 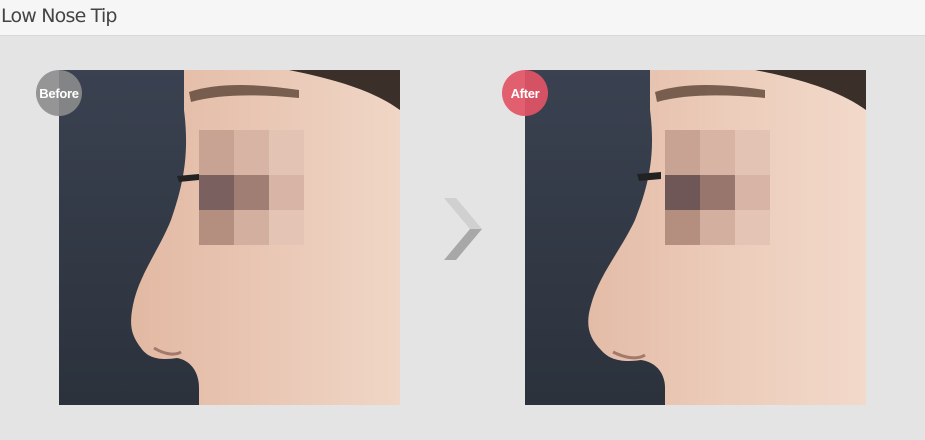 I want to click on after-badge: After, so click(x=525, y=93).